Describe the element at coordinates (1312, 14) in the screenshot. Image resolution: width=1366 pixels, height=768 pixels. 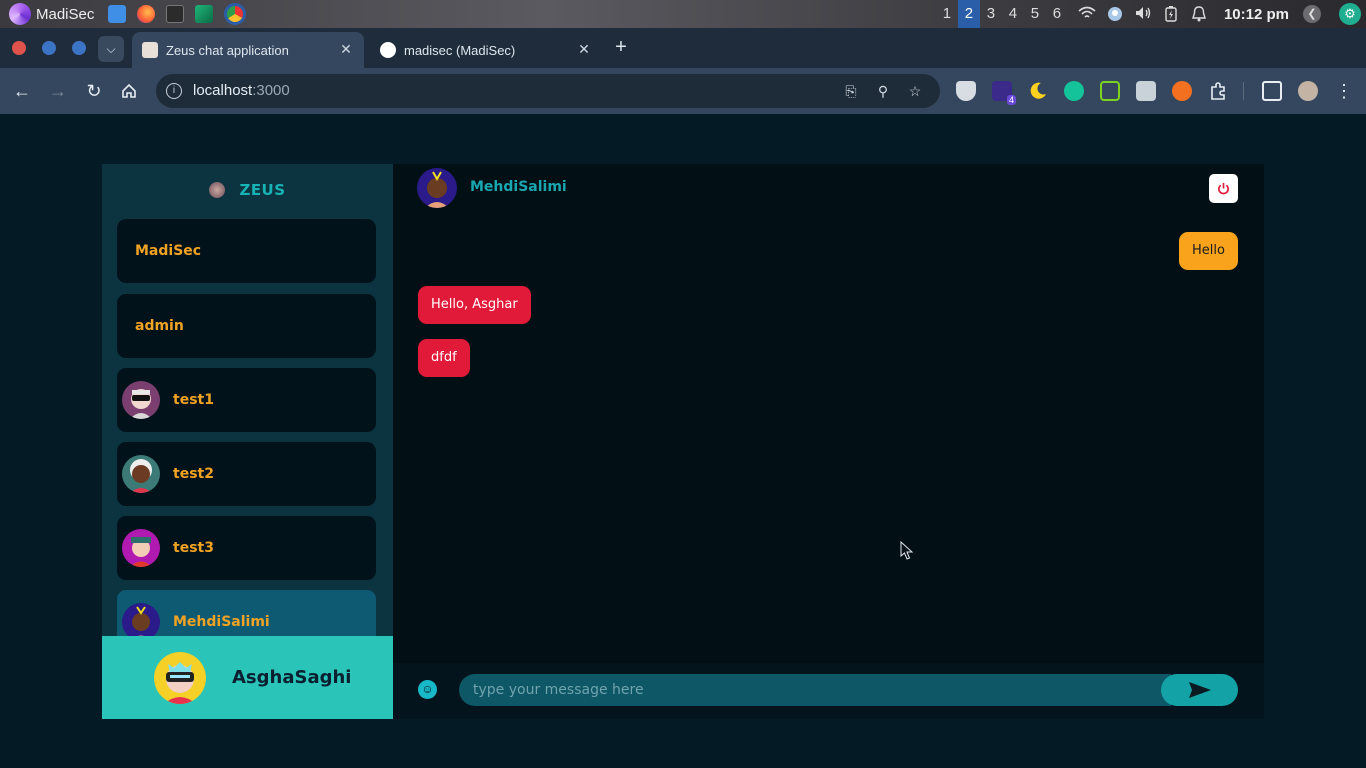
I see `panel-collapse-icon: ❮` at that location.